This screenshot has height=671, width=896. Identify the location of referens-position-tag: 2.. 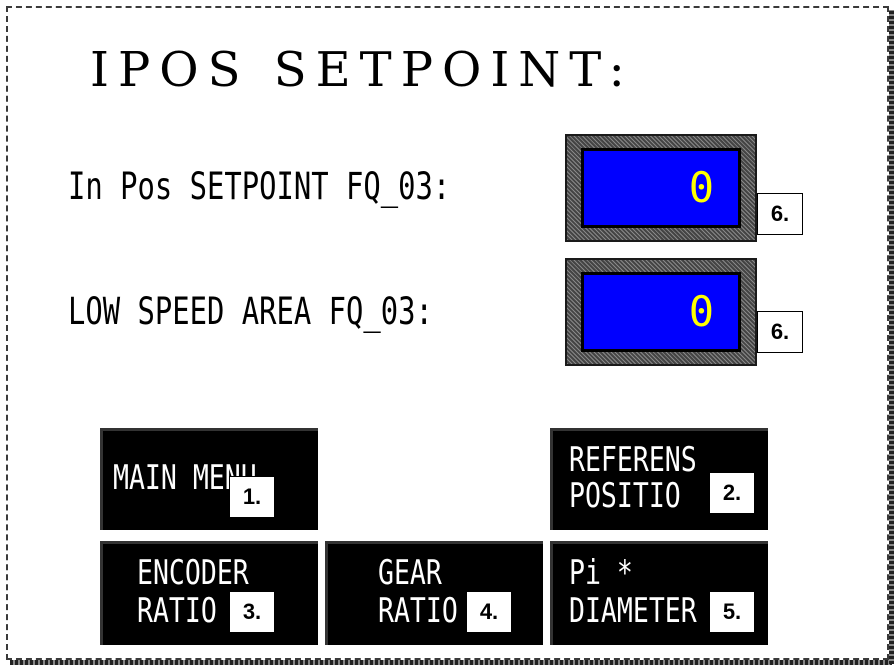
(732, 493).